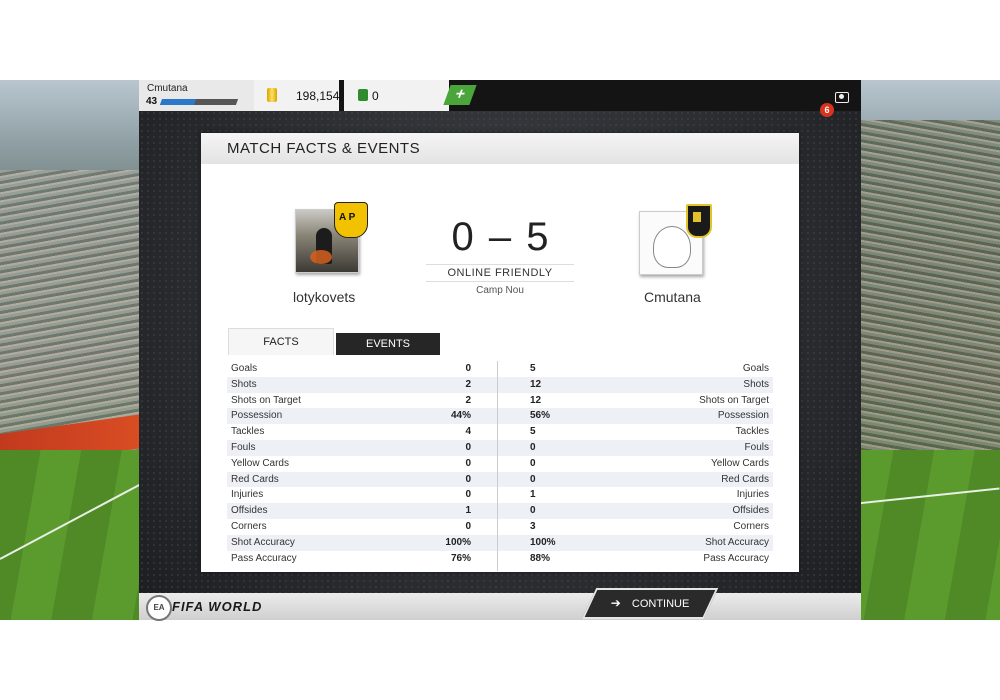  I want to click on stat-label-away: Corners, so click(751, 526).